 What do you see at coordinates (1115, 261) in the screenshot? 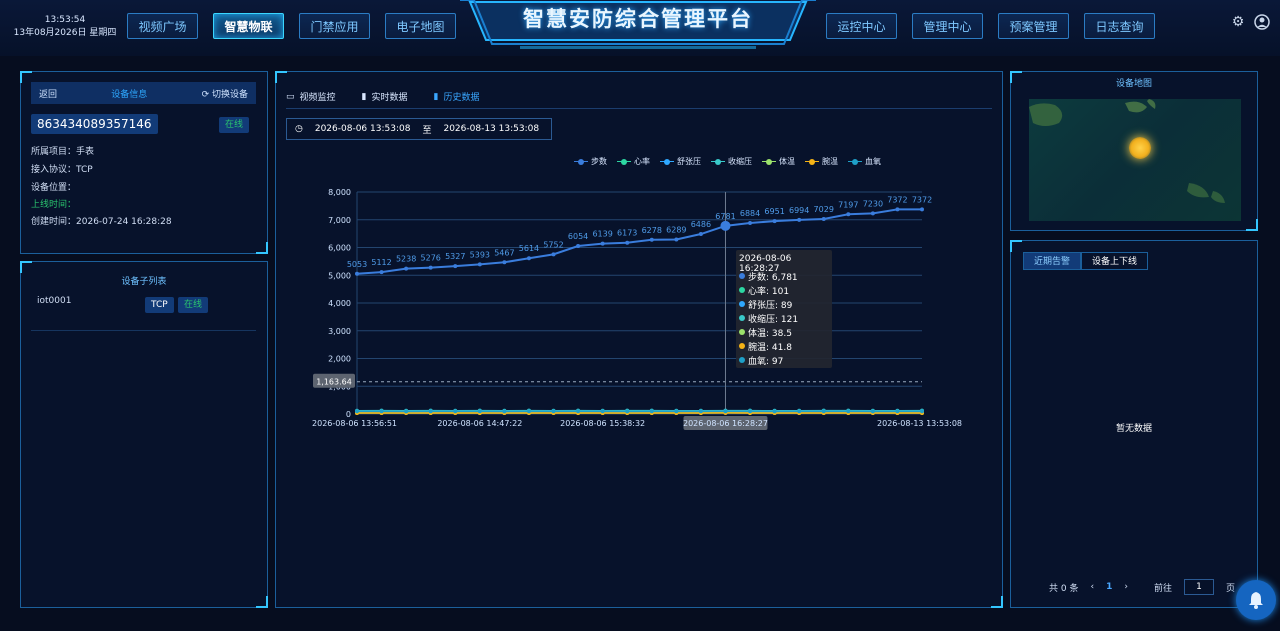
I see `tab-device-online-offline: 设备上下线` at bounding box center [1115, 261].